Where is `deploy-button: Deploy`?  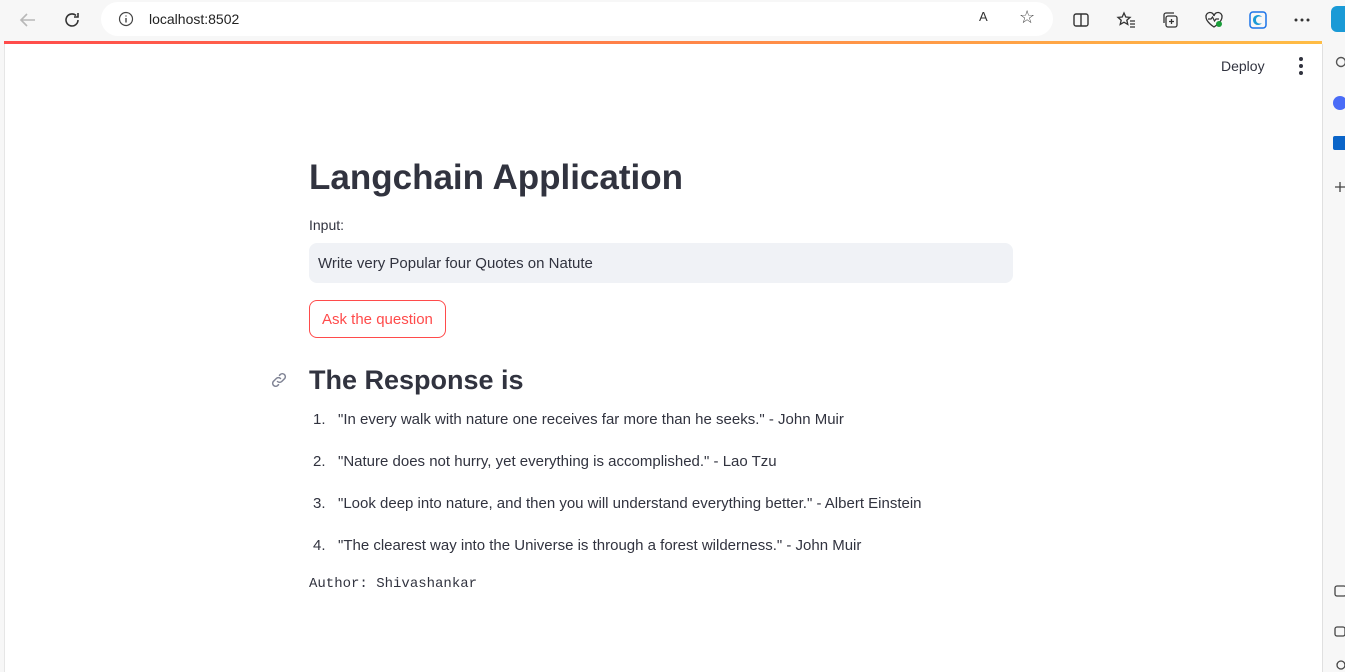 deploy-button: Deploy is located at coordinates (1243, 66).